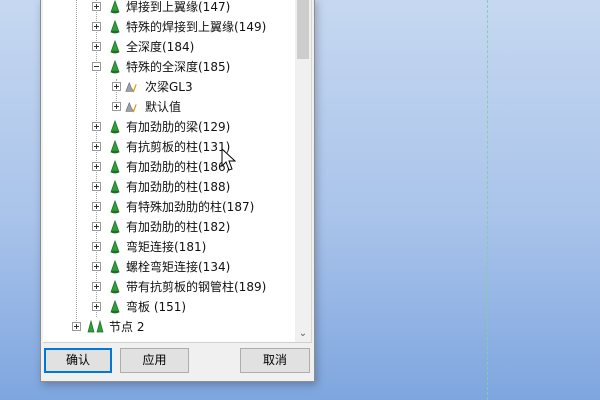 This screenshot has width=600, height=400. Describe the element at coordinates (96, 66) in the screenshot. I see `collapse-icon` at that location.